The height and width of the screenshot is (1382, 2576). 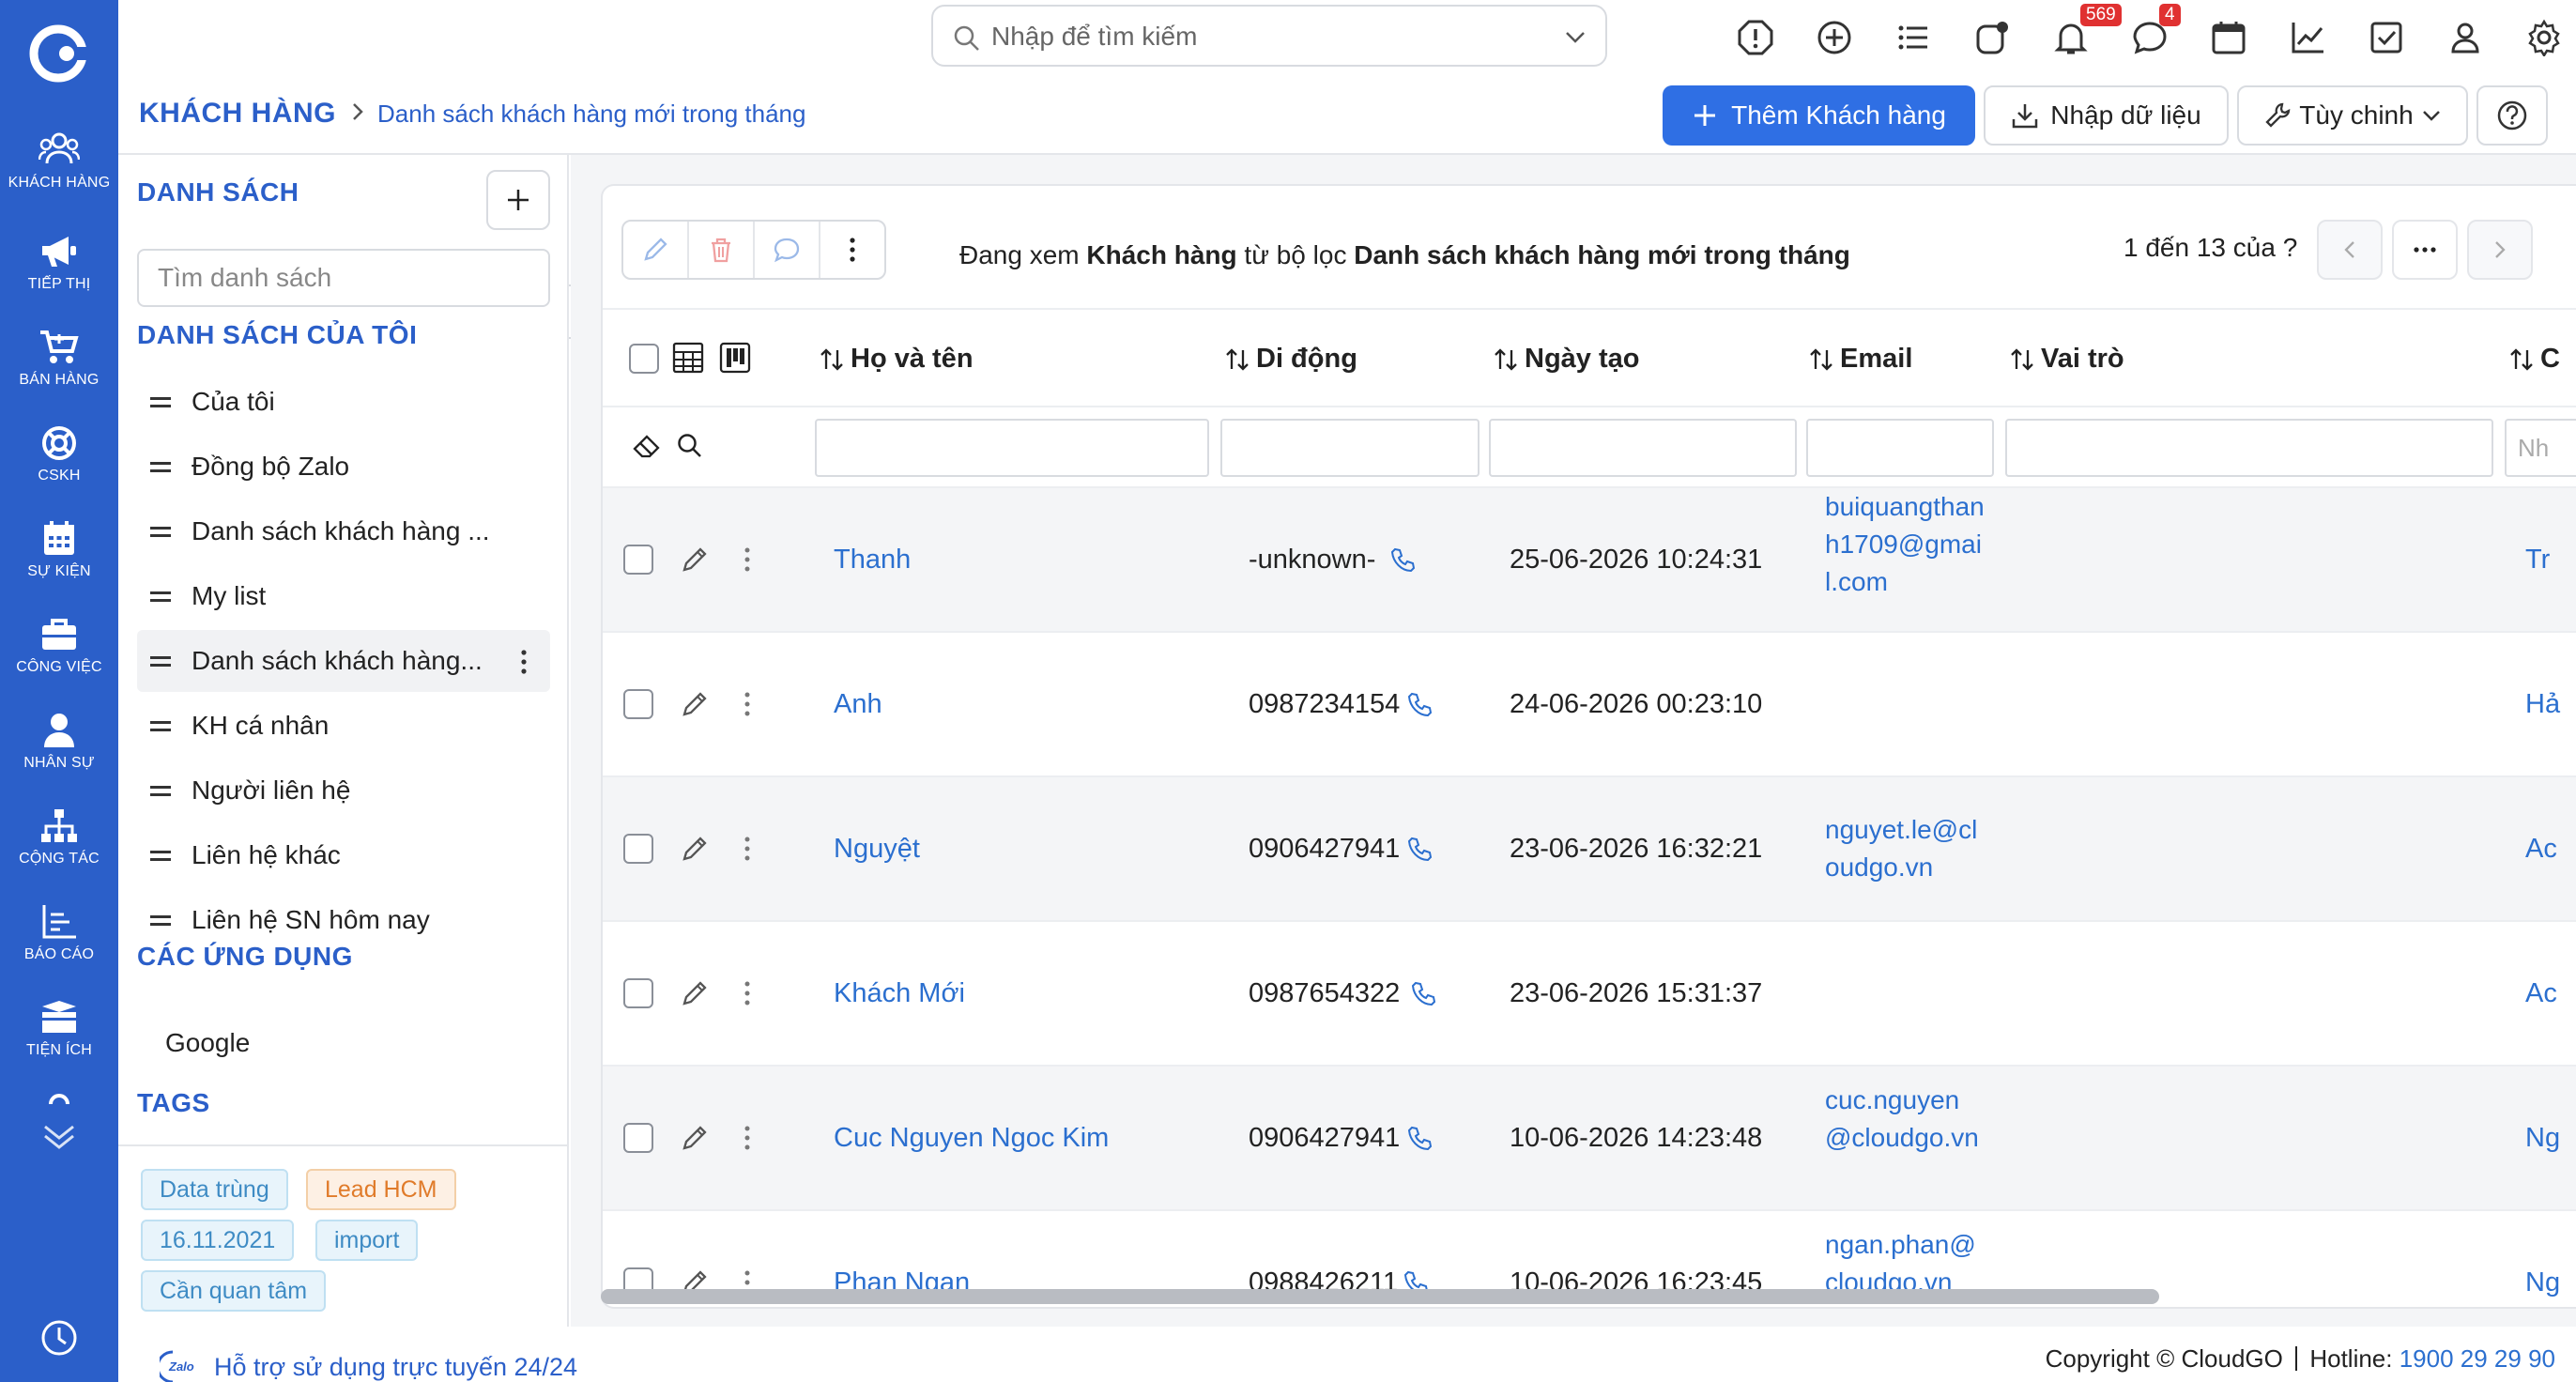 I want to click on apply-filter-search-icon, so click(x=690, y=449).